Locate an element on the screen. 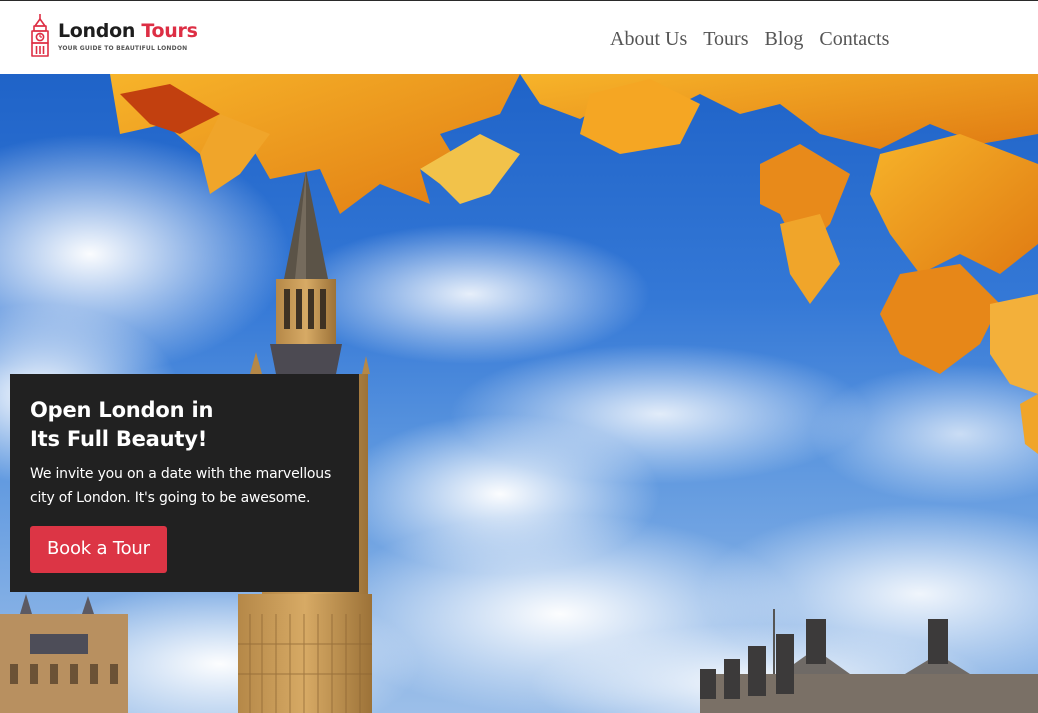 This screenshot has height=713, width=1038. logo-title-london: London is located at coordinates (97, 31).